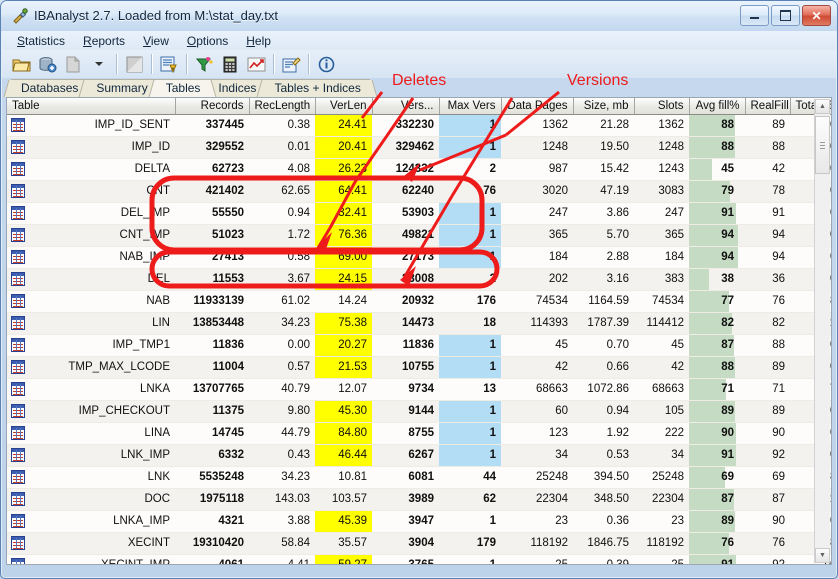  I want to click on info-icon, so click(326, 64).